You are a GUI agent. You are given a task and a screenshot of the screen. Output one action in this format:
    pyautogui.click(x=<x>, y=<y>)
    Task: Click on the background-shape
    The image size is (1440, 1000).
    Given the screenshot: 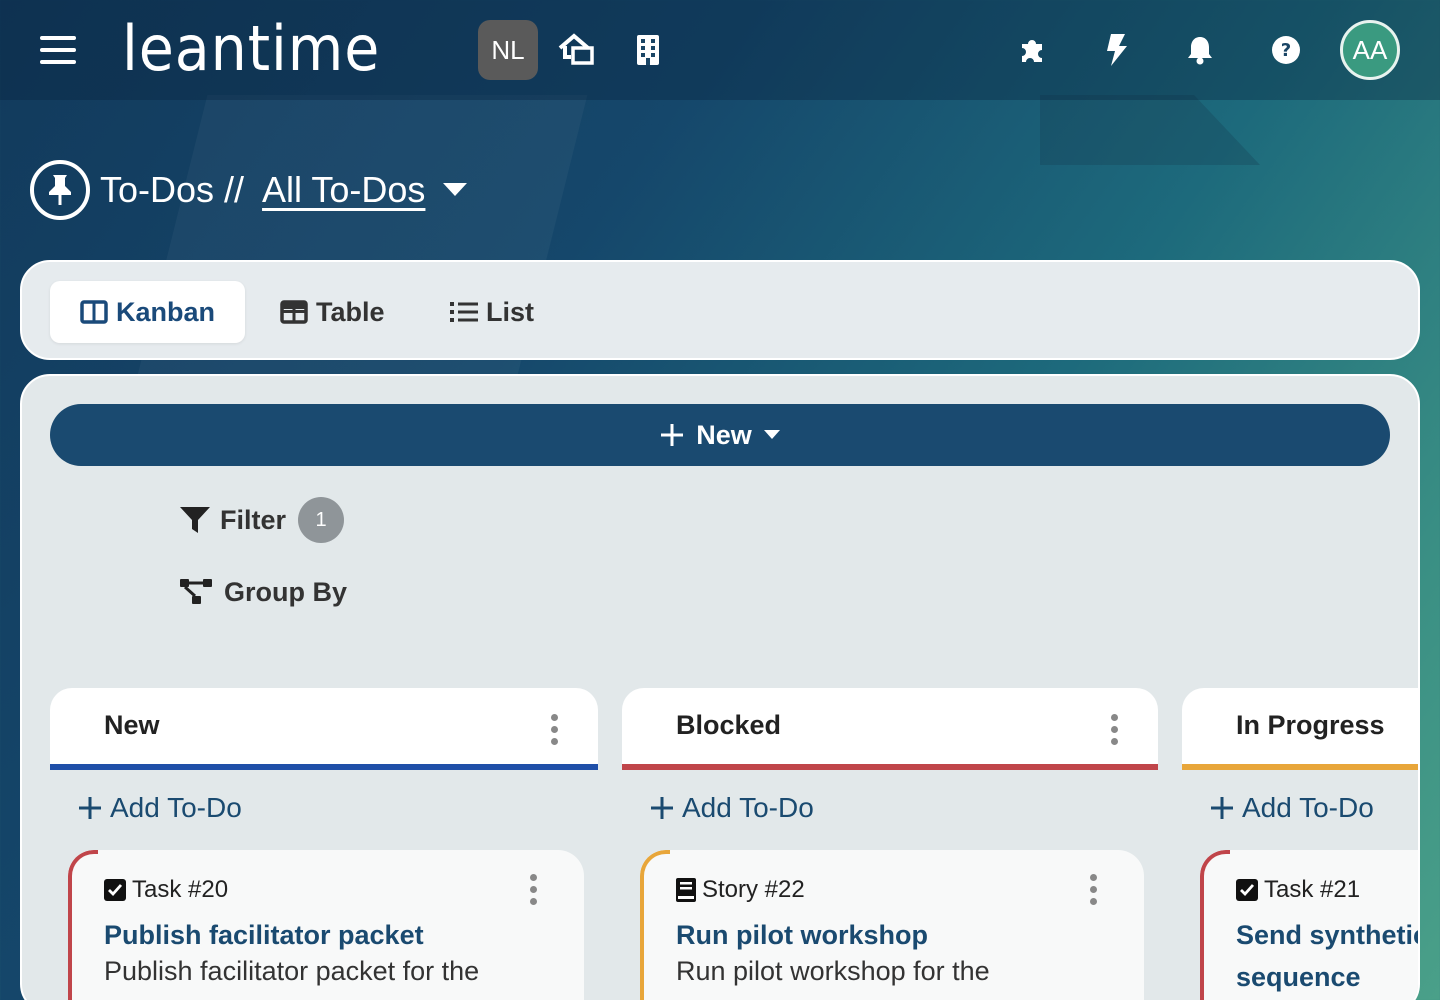 What is the action you would take?
    pyautogui.click(x=1150, y=130)
    